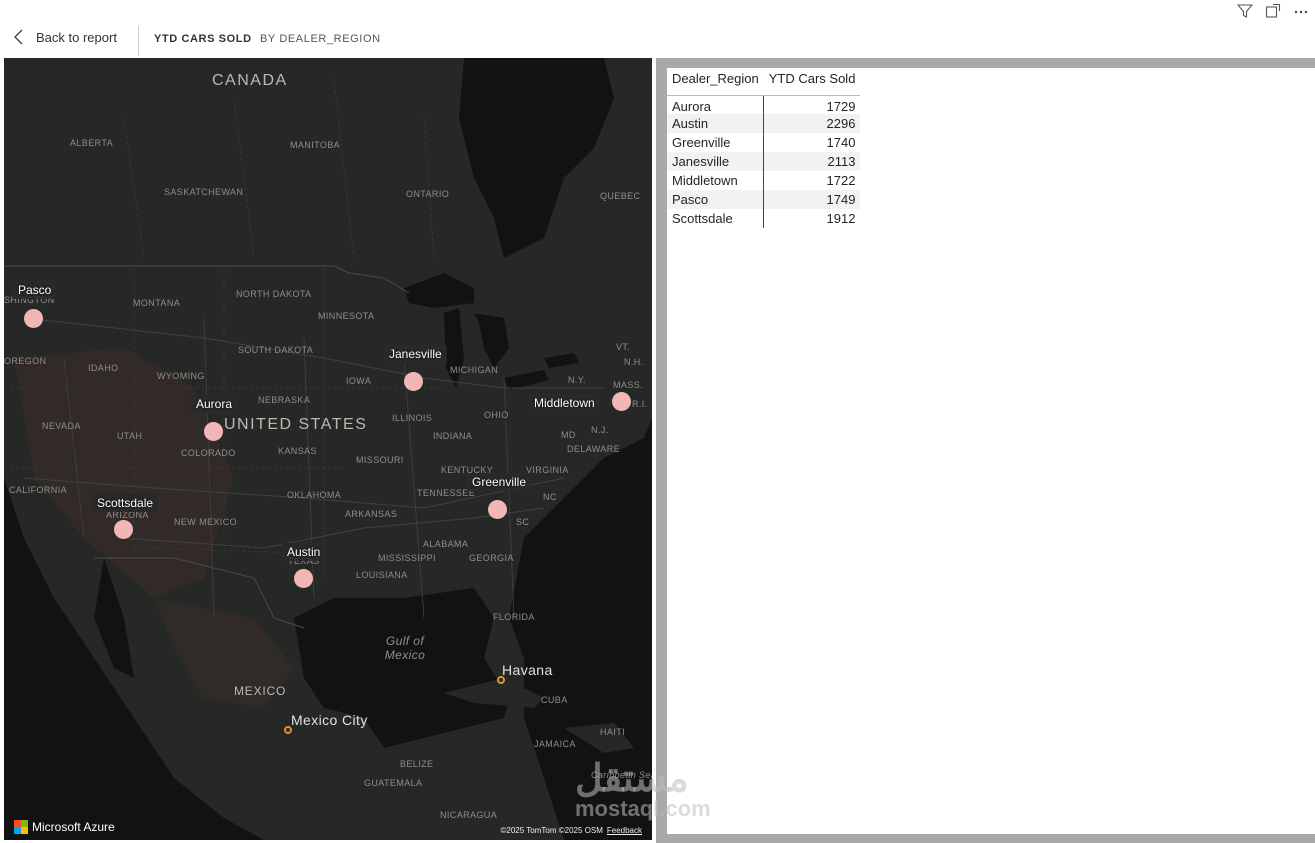 The image size is (1315, 843). I want to click on map-label-nicaragua: NICARAGUA, so click(469, 815).